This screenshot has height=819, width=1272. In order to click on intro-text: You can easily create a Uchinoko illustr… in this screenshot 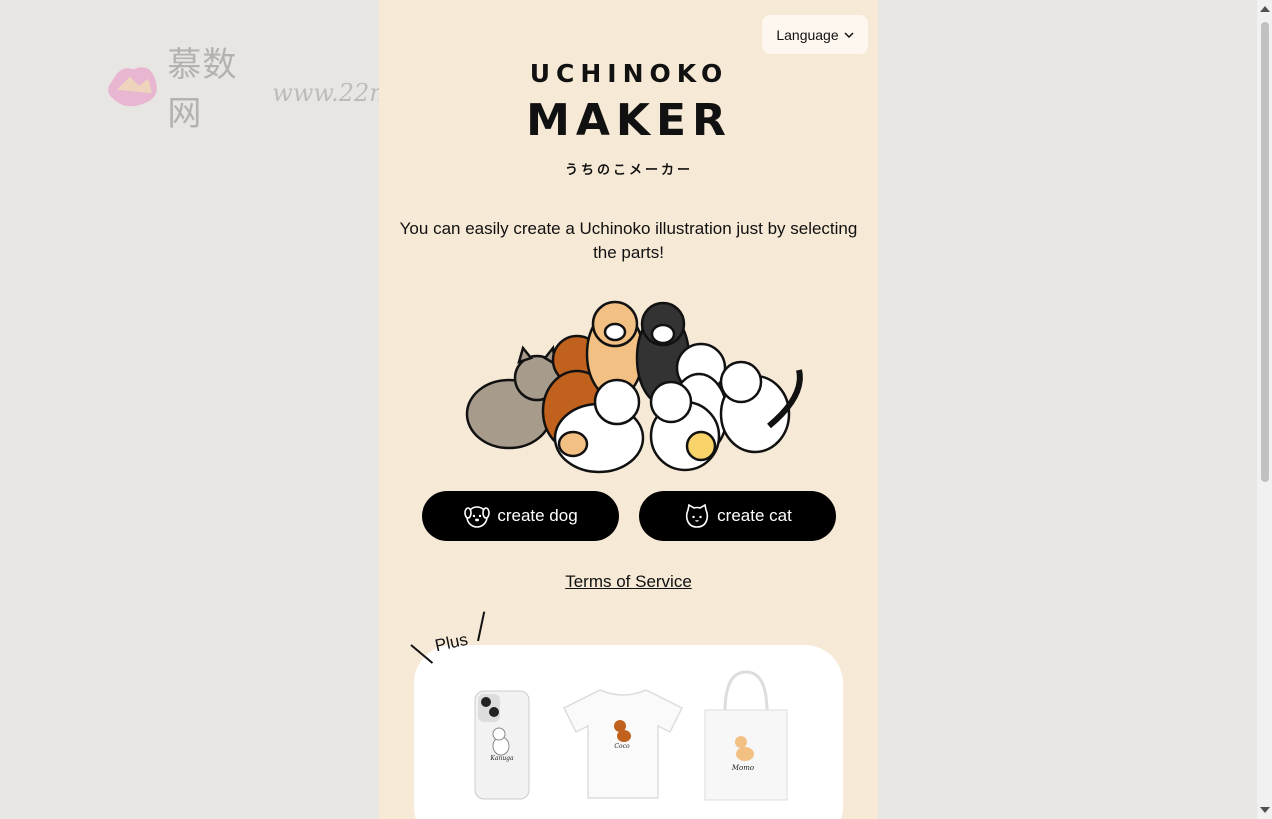, I will do `click(628, 240)`.